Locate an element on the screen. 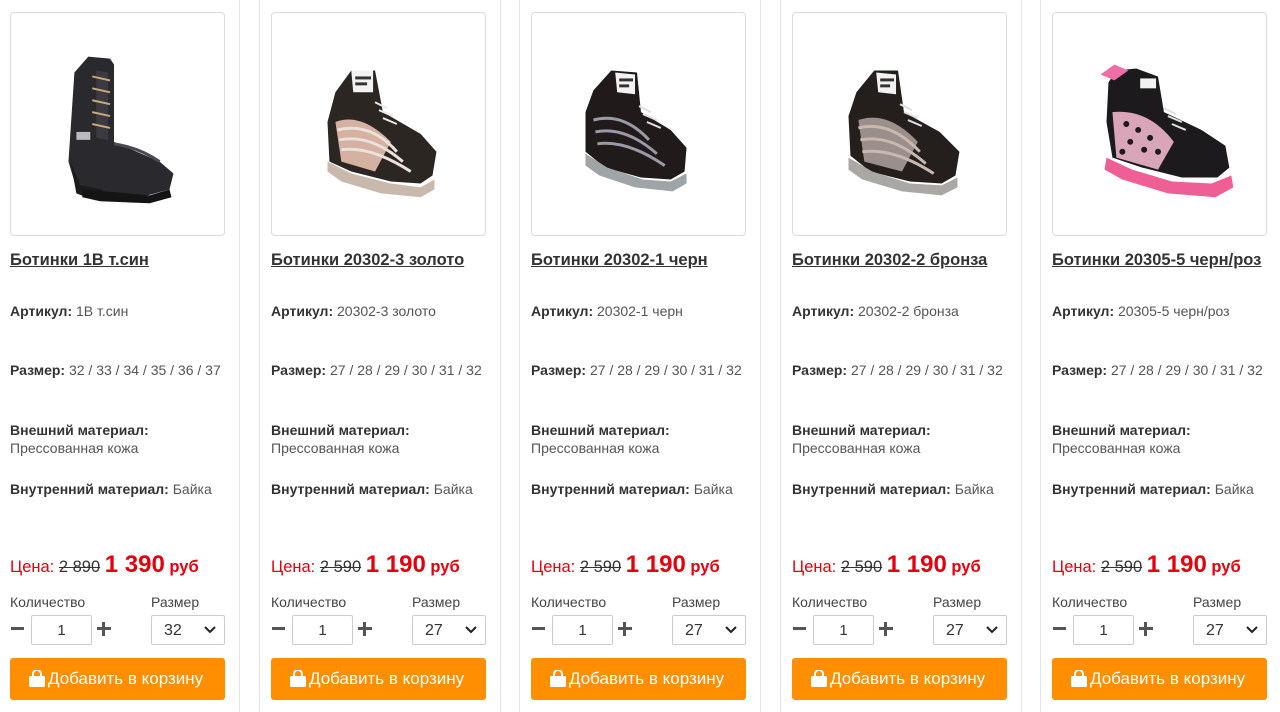  article-value: 1В т.син is located at coordinates (102, 311).